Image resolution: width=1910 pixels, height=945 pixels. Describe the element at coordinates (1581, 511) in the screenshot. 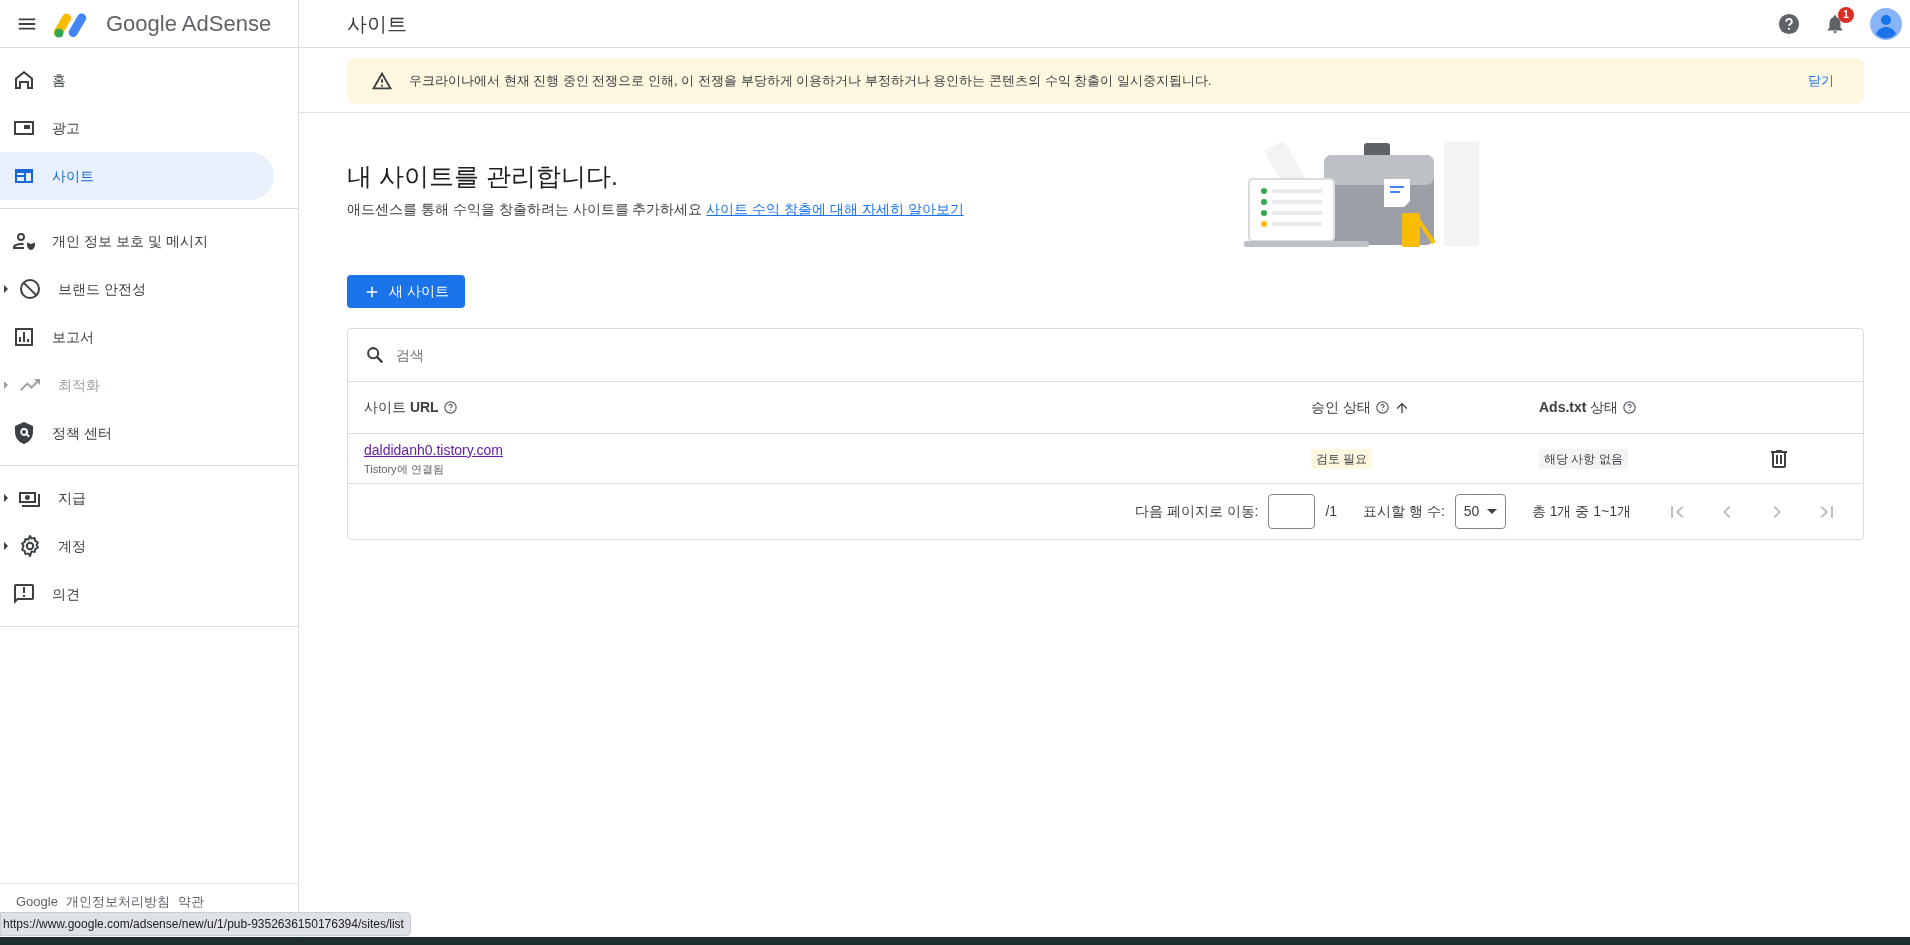

I see `page-range: 총 1개 중 1~1개` at that location.